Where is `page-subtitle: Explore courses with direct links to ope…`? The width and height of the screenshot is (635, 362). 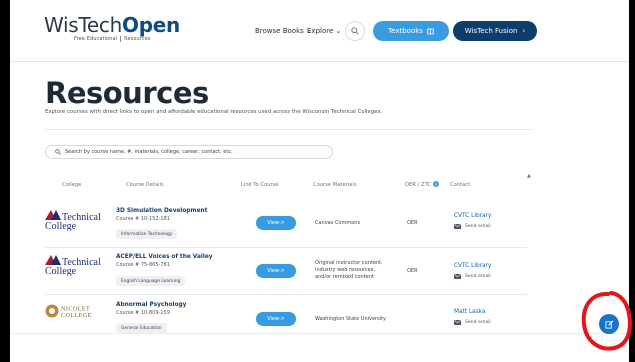 page-subtitle: Explore courses with direct links to ope… is located at coordinates (214, 112).